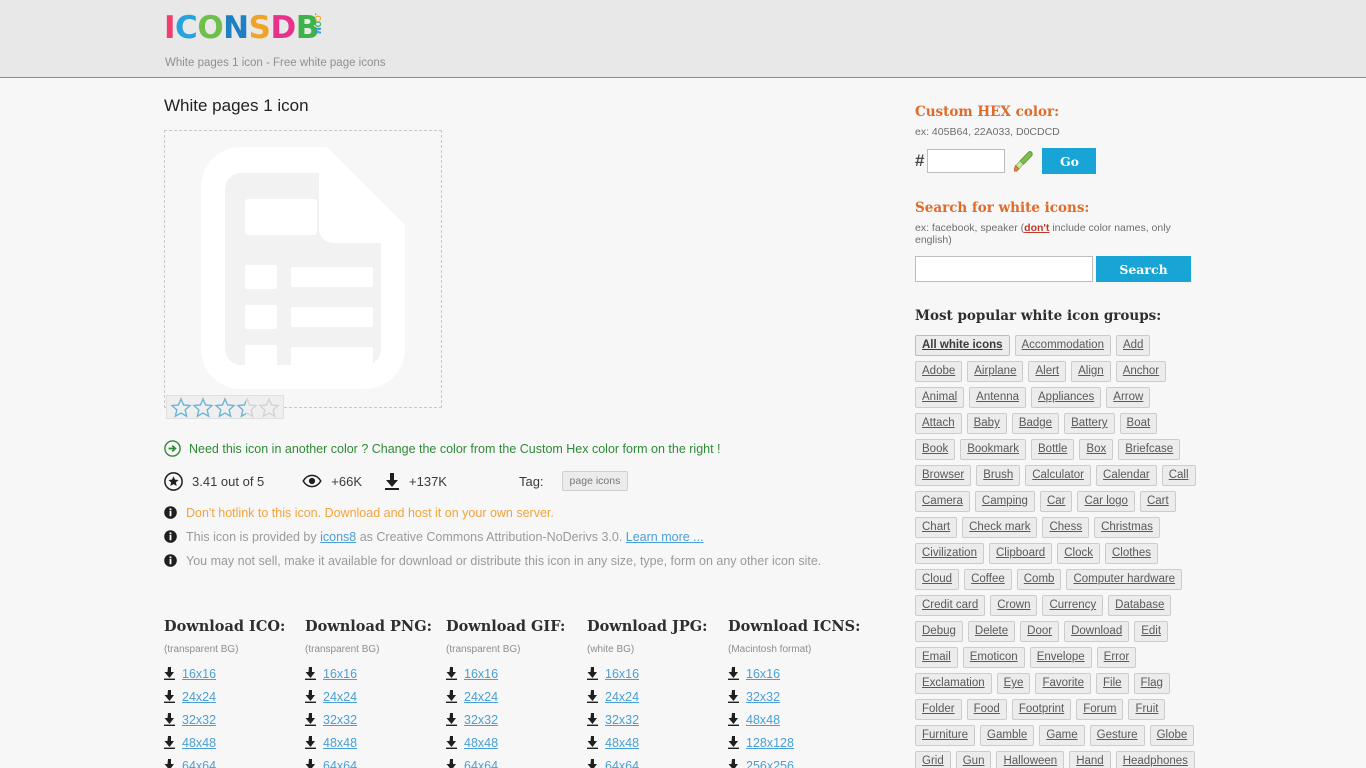 Image resolution: width=1366 pixels, height=768 pixels. What do you see at coordinates (1066, 527) in the screenshot?
I see `icon-group-tag: Chess` at bounding box center [1066, 527].